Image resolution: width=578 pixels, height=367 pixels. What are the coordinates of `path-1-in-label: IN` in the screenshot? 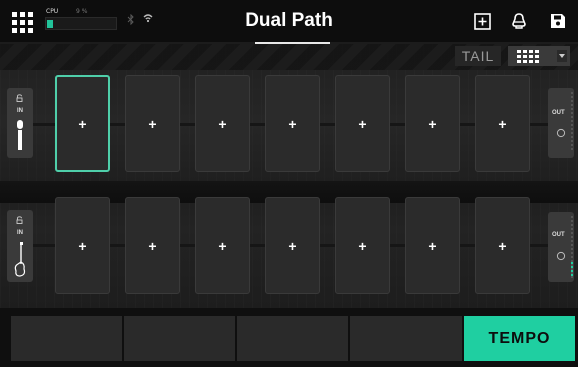 It's located at (20, 111).